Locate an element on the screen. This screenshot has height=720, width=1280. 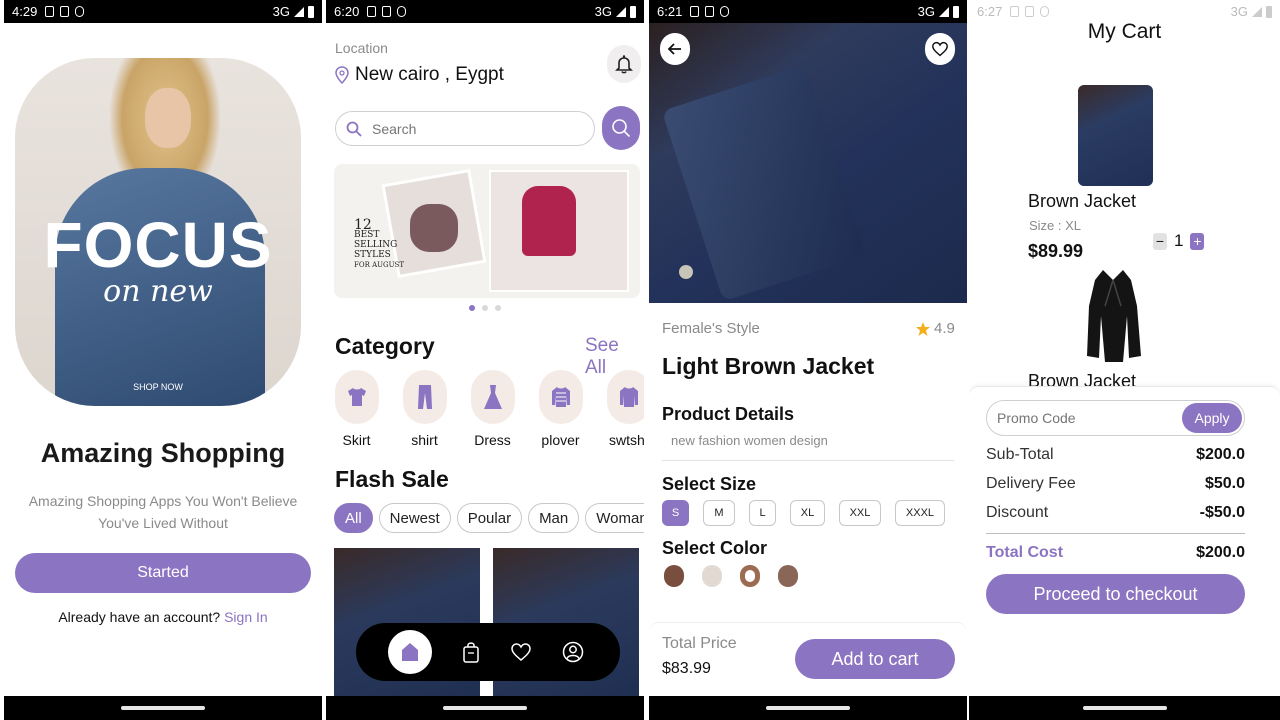
bag-icon is located at coordinates (471, 652).